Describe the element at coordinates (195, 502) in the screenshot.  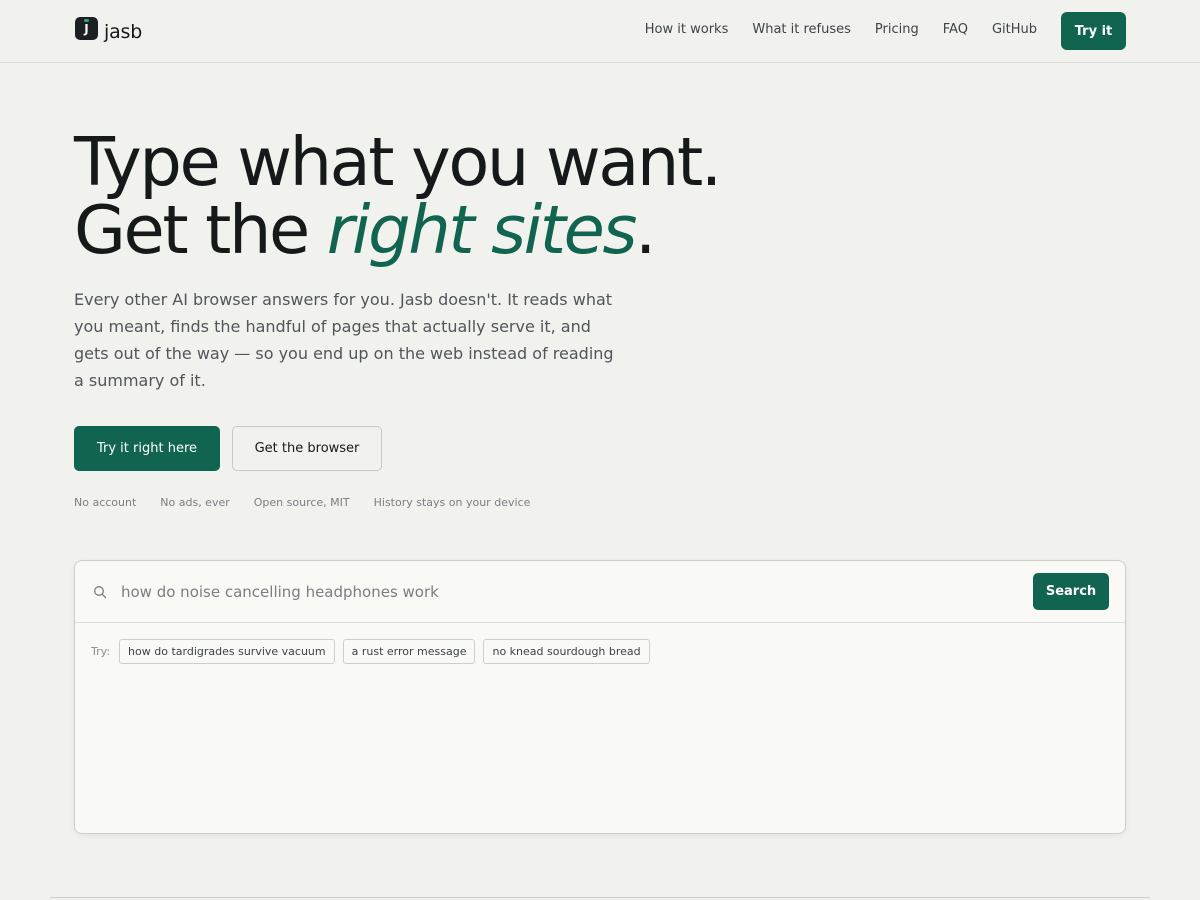
I see `feature-item: No ads, ever` at that location.